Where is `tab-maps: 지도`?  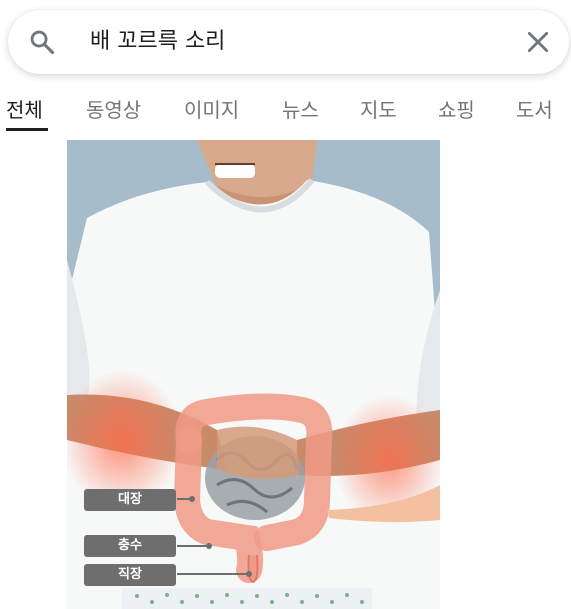 tab-maps: 지도 is located at coordinates (378, 110).